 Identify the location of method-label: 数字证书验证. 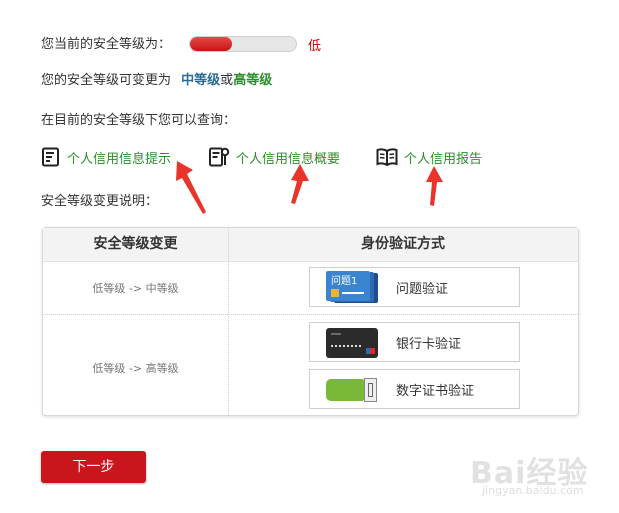
(435, 391).